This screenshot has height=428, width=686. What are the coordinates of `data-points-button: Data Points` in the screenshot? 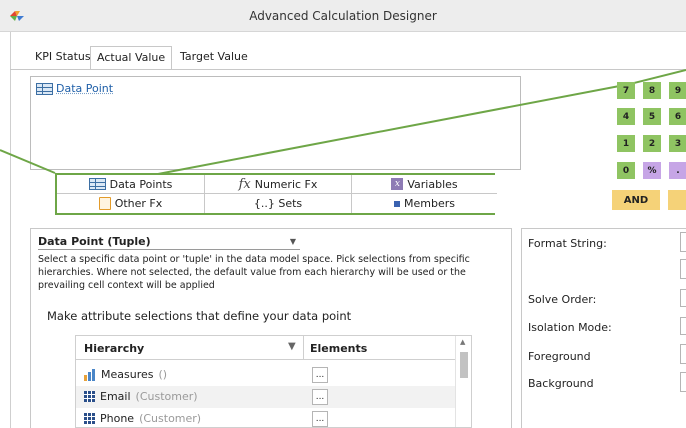 It's located at (131, 184).